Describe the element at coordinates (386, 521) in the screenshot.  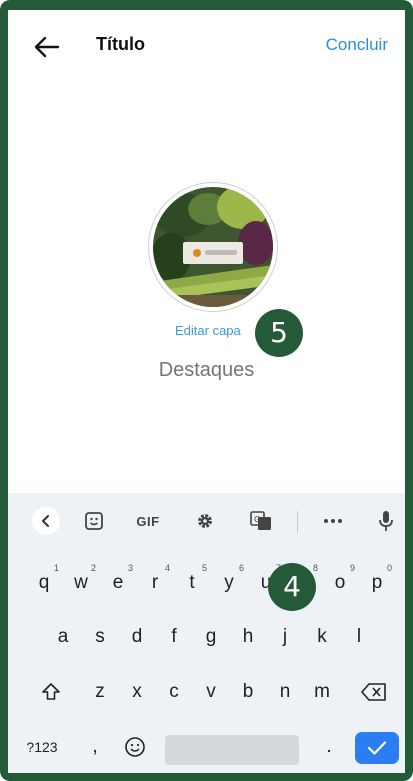
I see `microphone-icon` at that location.